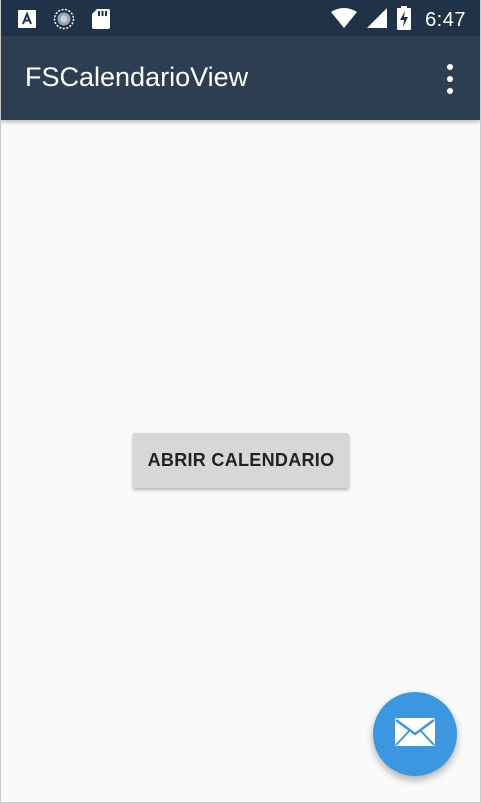  I want to click on status-bar-right: 6:47, so click(398, 20).